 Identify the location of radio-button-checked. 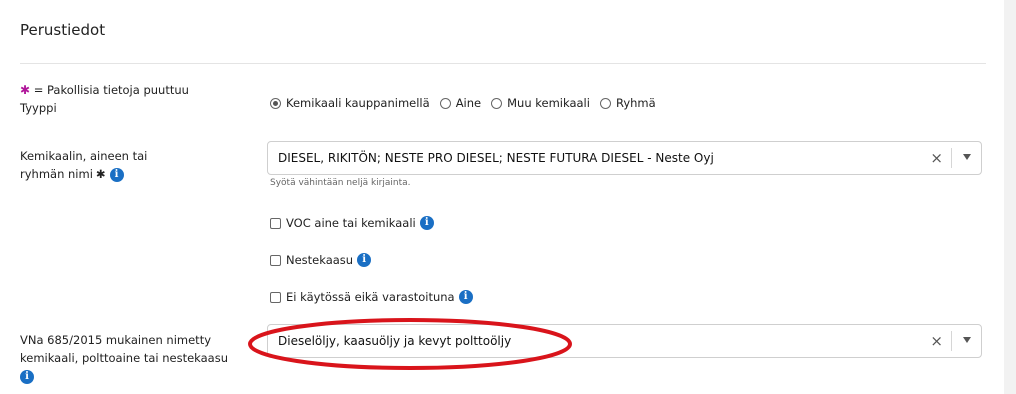
(275, 103).